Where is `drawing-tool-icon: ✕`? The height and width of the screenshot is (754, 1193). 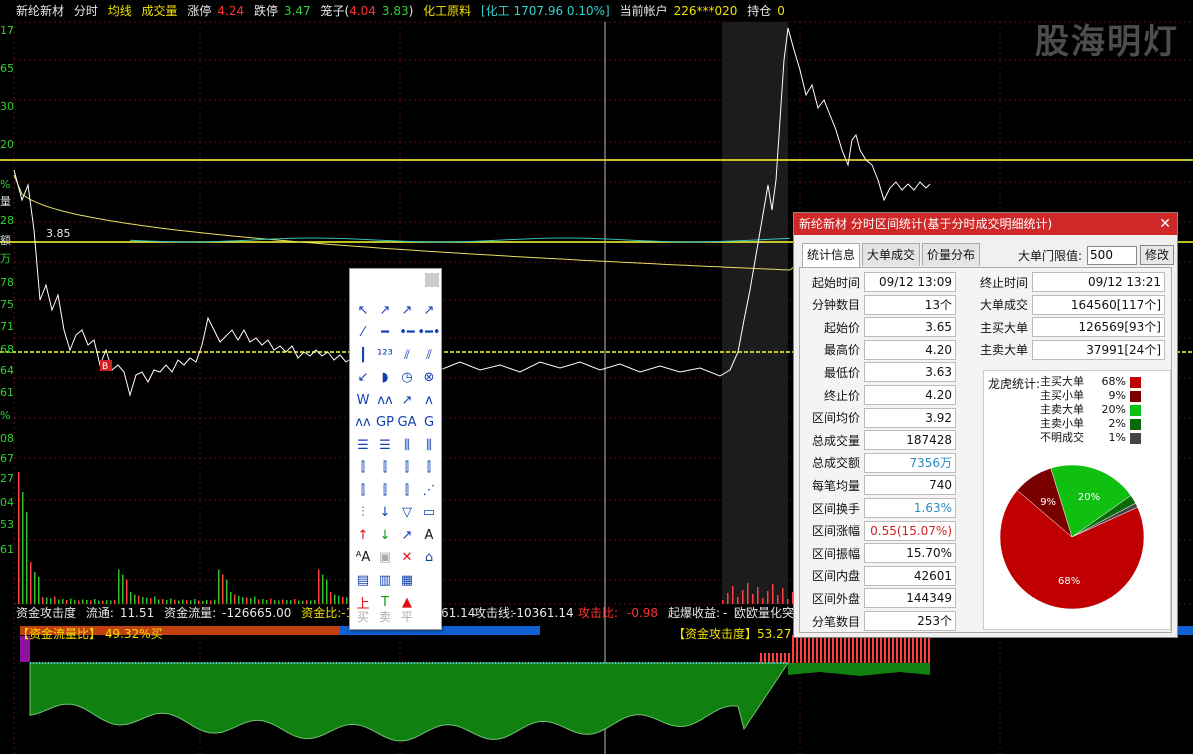
drawing-tool-icon: ✕ is located at coordinates (407, 558).